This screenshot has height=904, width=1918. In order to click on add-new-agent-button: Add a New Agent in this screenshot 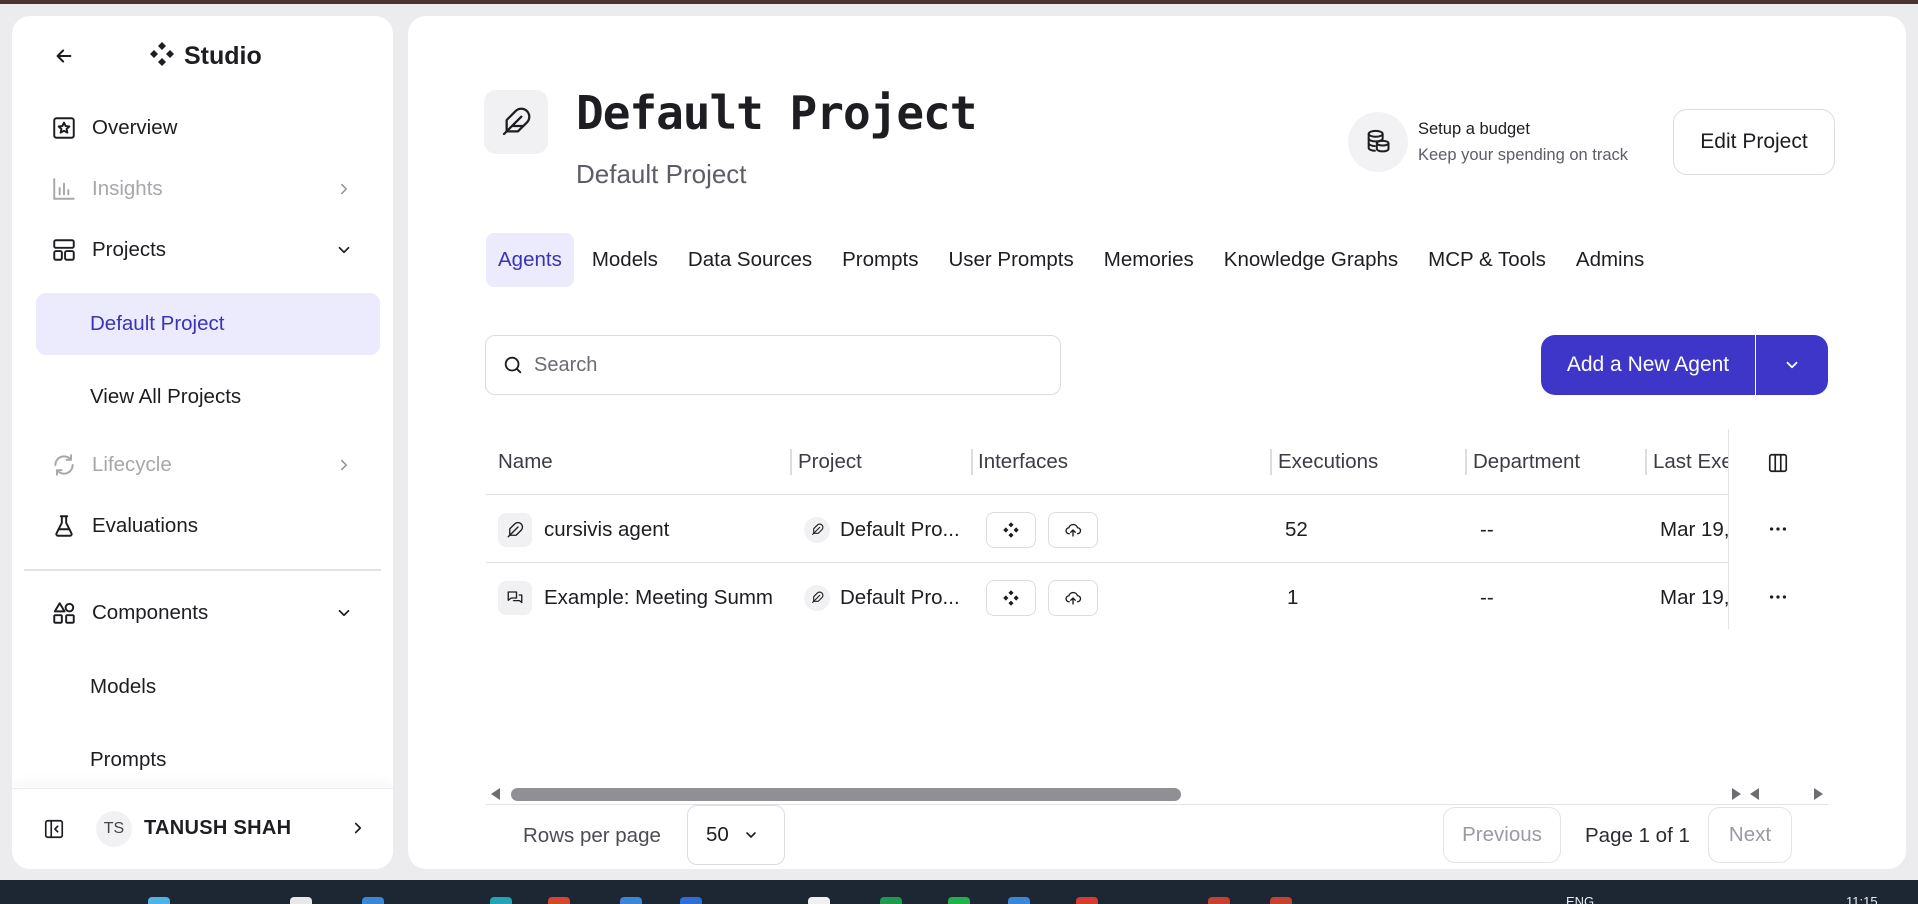, I will do `click(1648, 365)`.